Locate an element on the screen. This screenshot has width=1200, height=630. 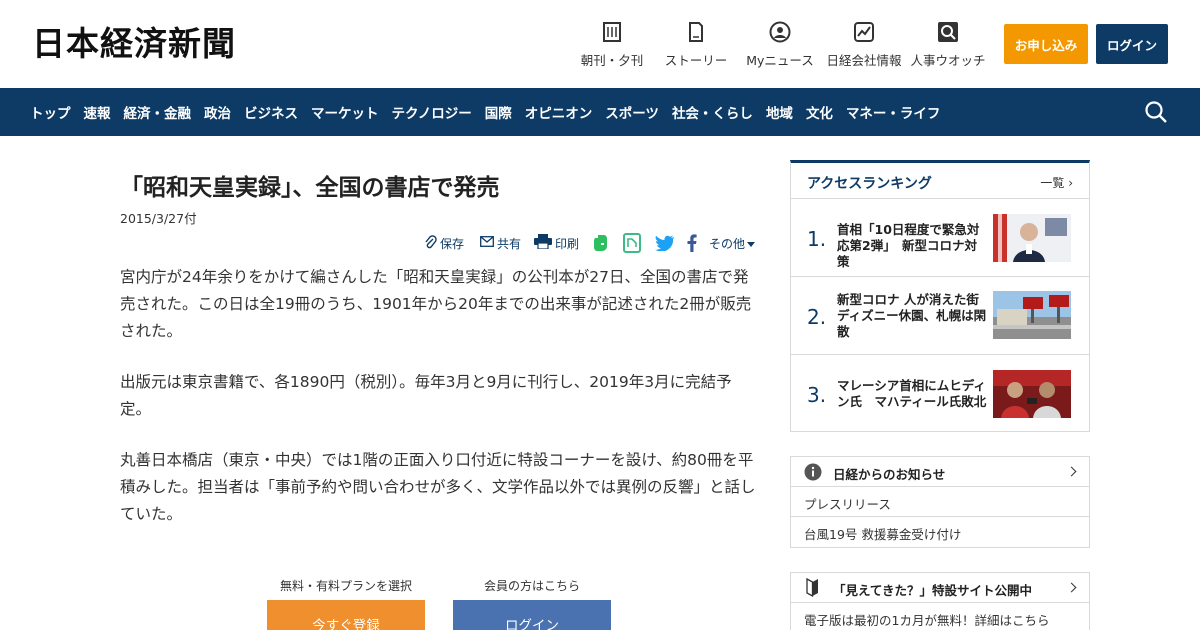
save-button: 保存 is located at coordinates (444, 243).